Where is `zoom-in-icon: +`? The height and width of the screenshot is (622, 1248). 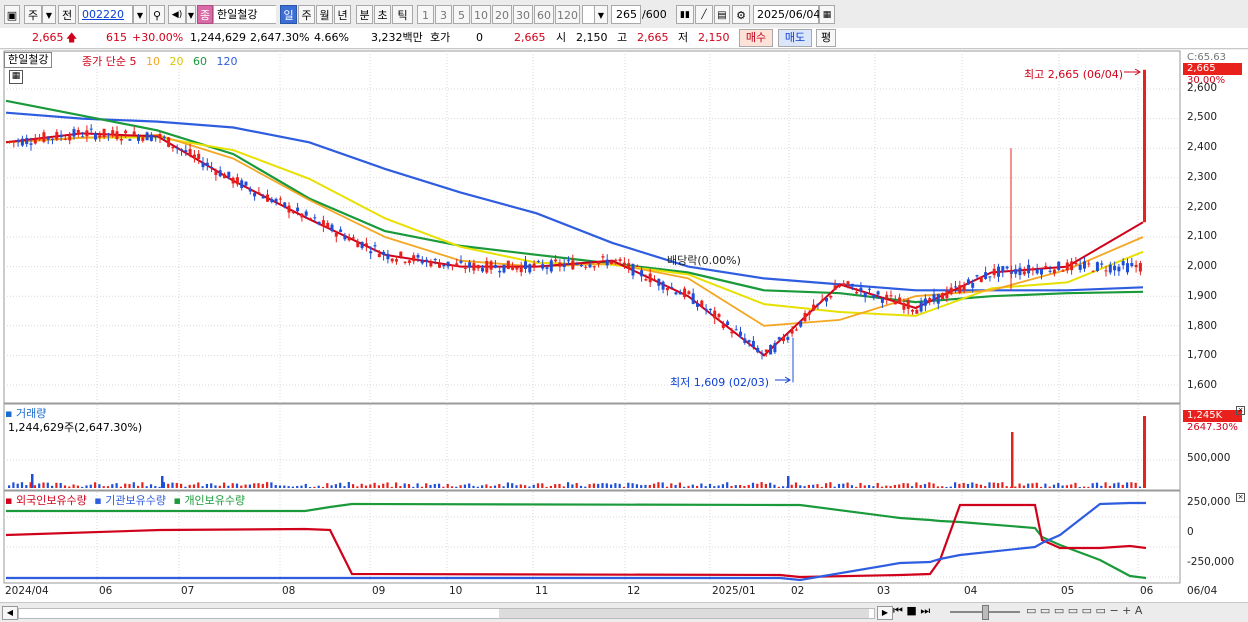
zoom-in-icon: + is located at coordinates (1126, 610).